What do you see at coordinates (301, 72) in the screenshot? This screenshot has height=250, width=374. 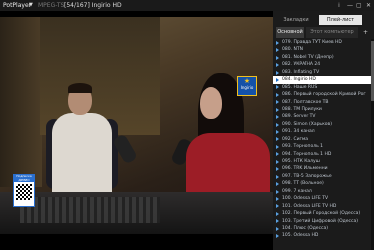 I see `playlist-item-label: 083. Inflating TV` at bounding box center [301, 72].